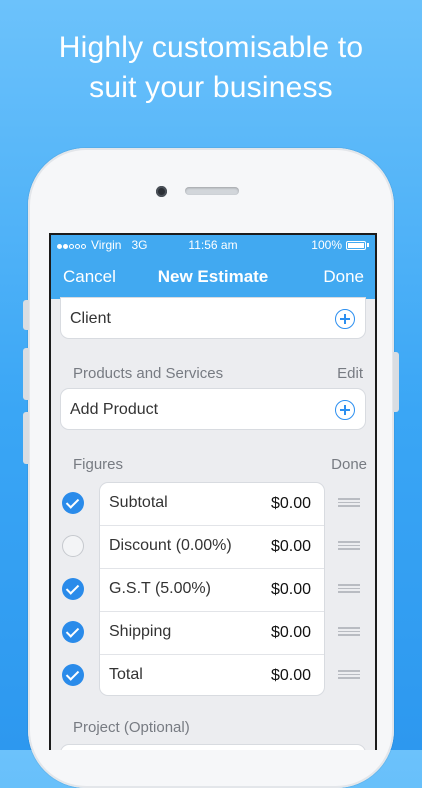 The height and width of the screenshot is (788, 422). I want to click on shipping-checkbox, so click(73, 632).